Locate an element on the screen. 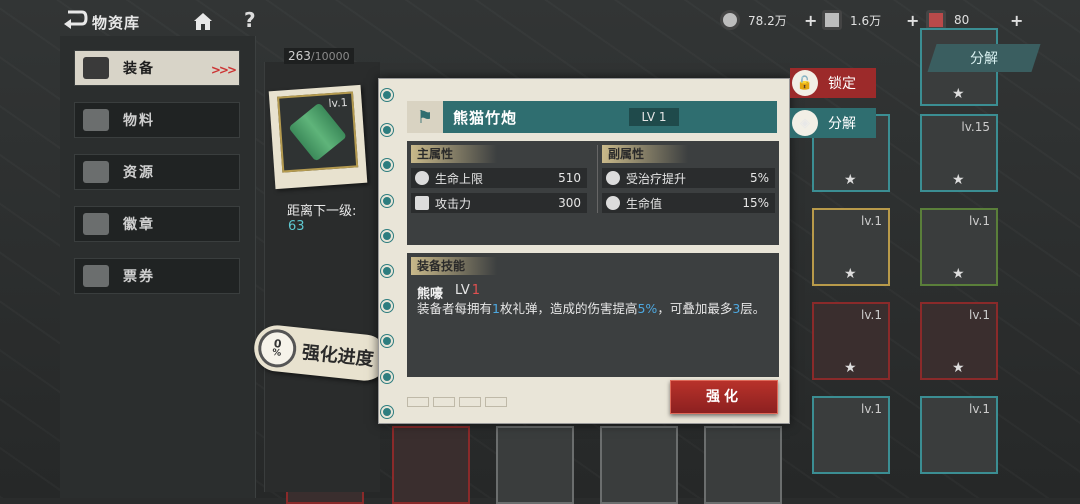 The image size is (1080, 504). progress-circle: 0 % is located at coordinates (277, 348).